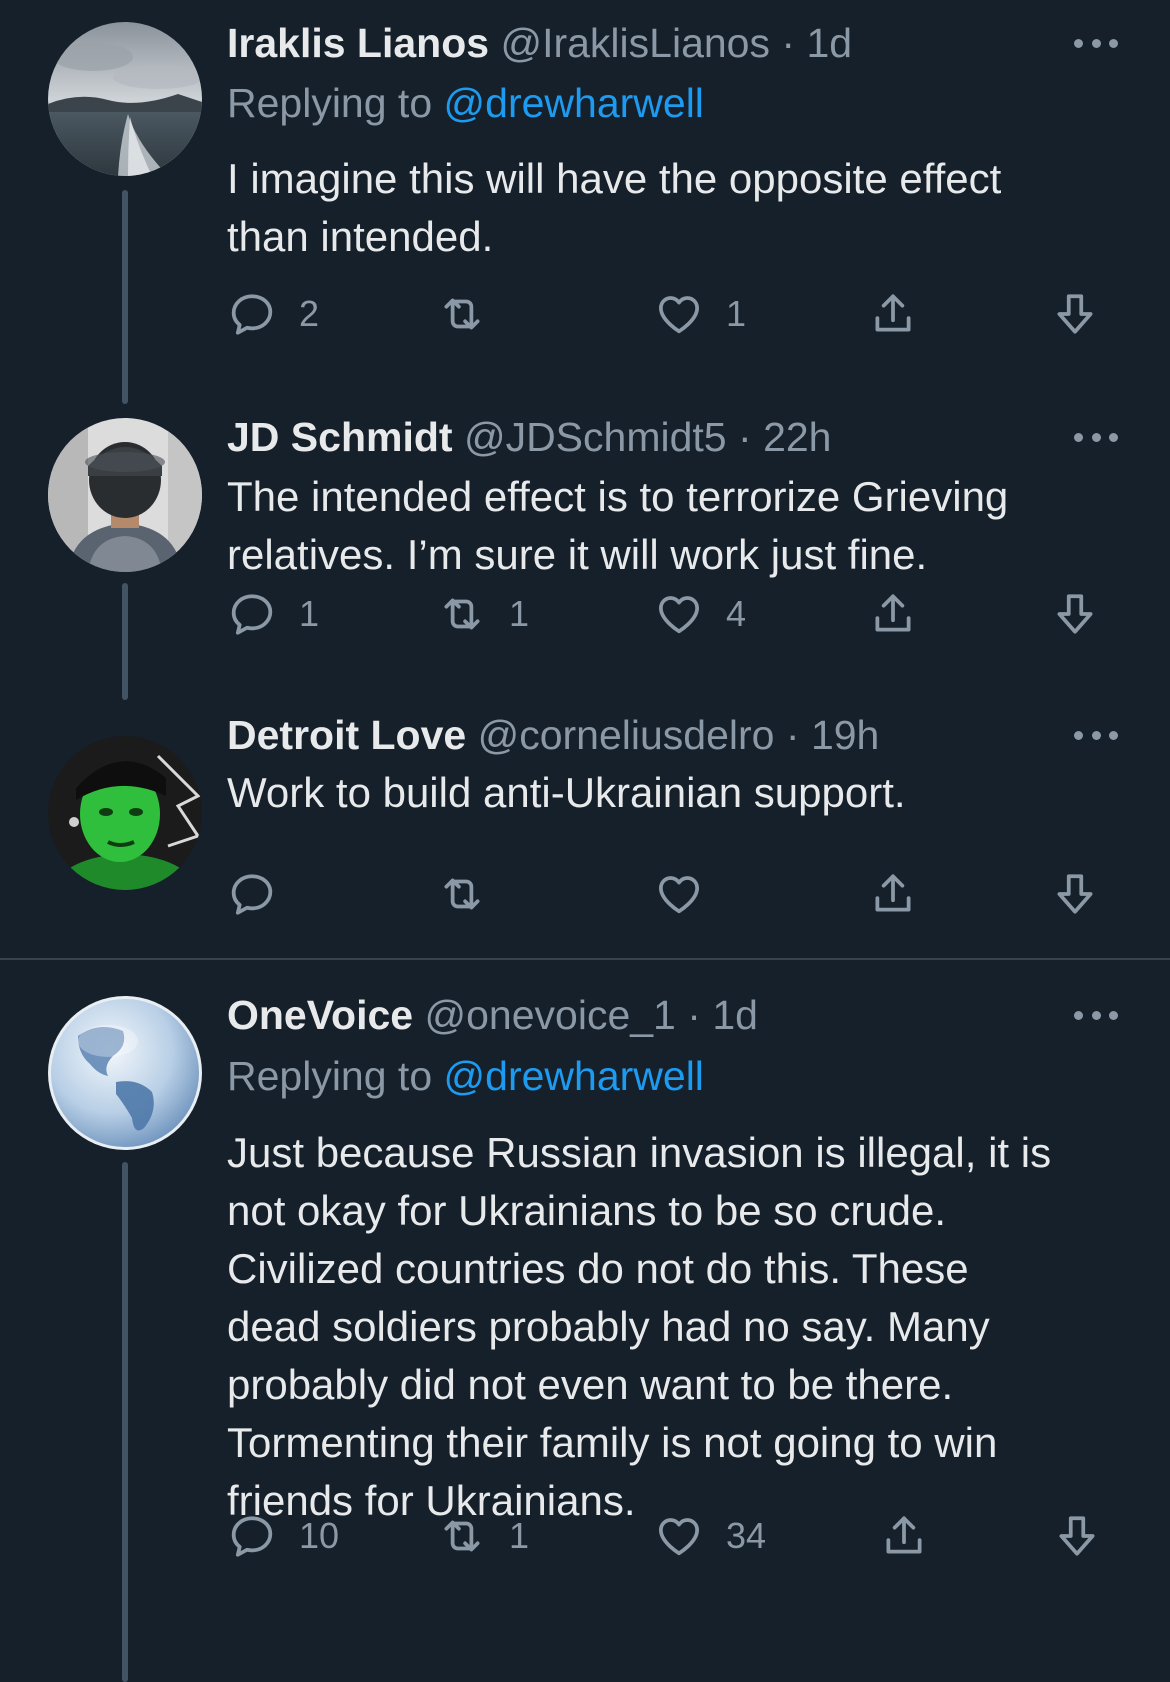 Image resolution: width=1170 pixels, height=1682 pixels. What do you see at coordinates (710, 1536) in the screenshot?
I see `like-button: 34` at bounding box center [710, 1536].